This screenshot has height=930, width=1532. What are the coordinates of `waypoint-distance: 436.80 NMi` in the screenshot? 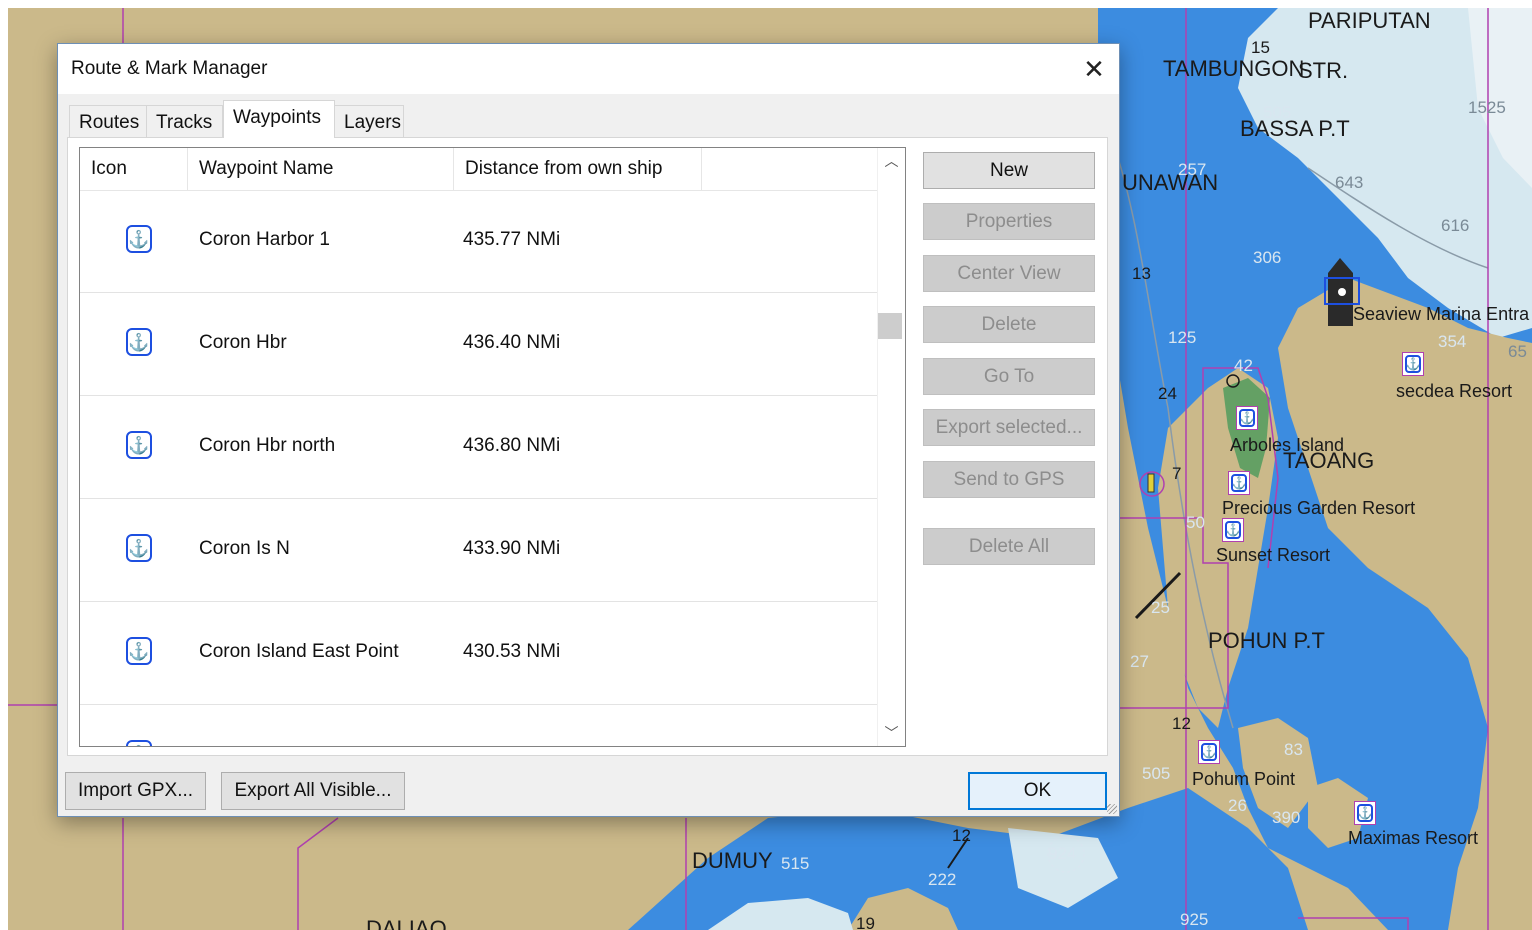 It's located at (512, 445).